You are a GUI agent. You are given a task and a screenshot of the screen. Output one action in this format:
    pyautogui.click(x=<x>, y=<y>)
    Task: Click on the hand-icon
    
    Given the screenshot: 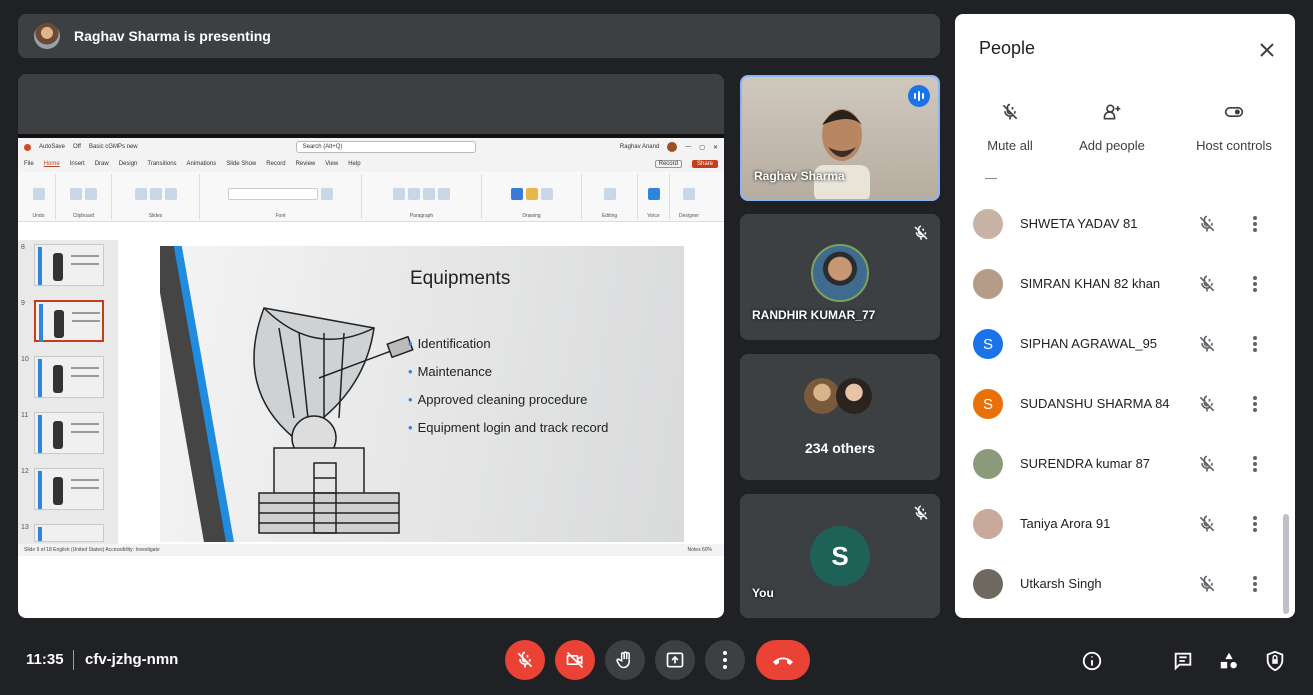 What is the action you would take?
    pyautogui.click(x=623, y=660)
    